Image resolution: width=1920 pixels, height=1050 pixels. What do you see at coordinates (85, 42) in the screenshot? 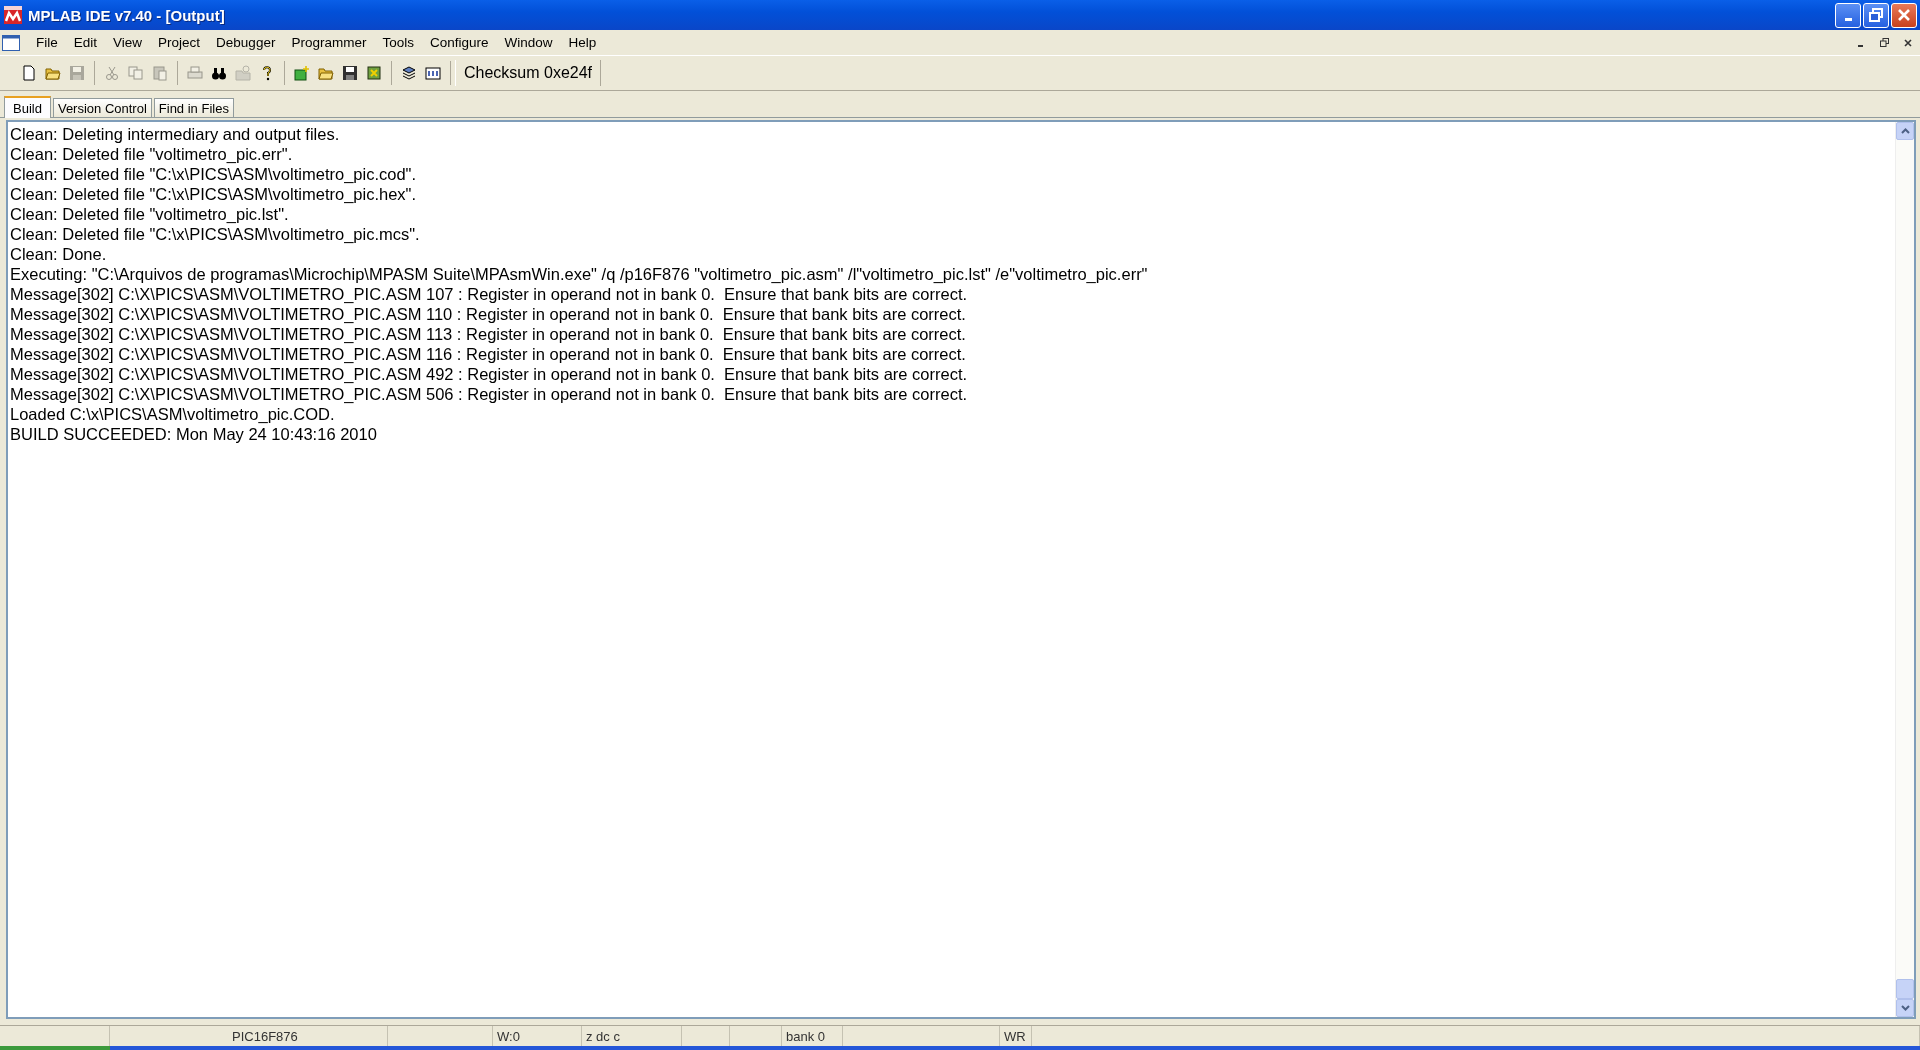
I see `menu-item: Edit` at bounding box center [85, 42].